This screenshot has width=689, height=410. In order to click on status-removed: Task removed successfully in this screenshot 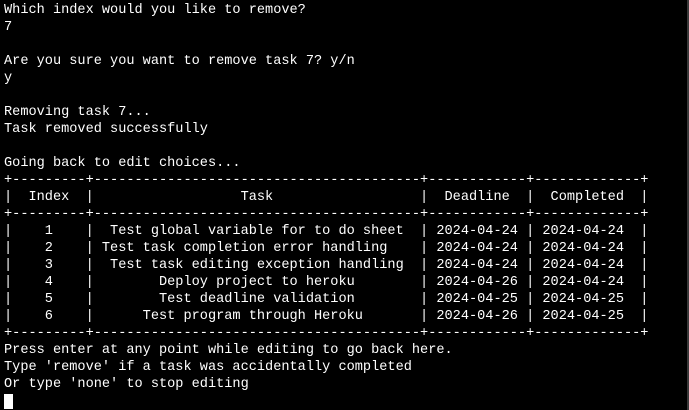, I will do `click(106, 129)`.